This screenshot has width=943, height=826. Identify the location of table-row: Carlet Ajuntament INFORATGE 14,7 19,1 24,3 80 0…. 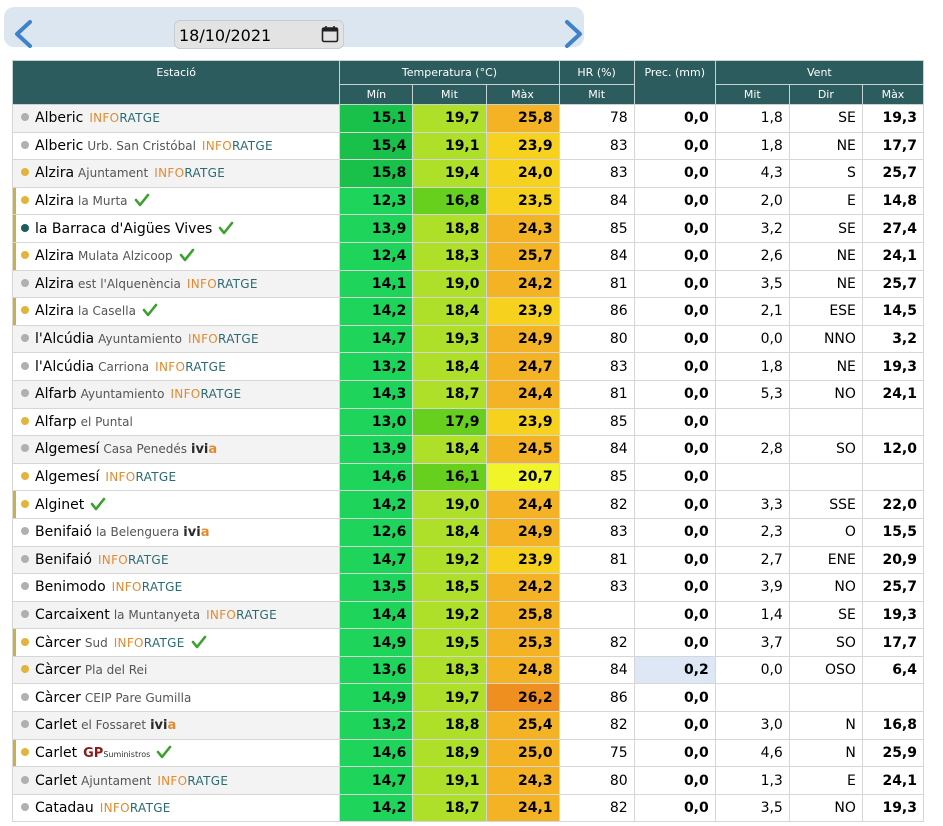
(468, 780).